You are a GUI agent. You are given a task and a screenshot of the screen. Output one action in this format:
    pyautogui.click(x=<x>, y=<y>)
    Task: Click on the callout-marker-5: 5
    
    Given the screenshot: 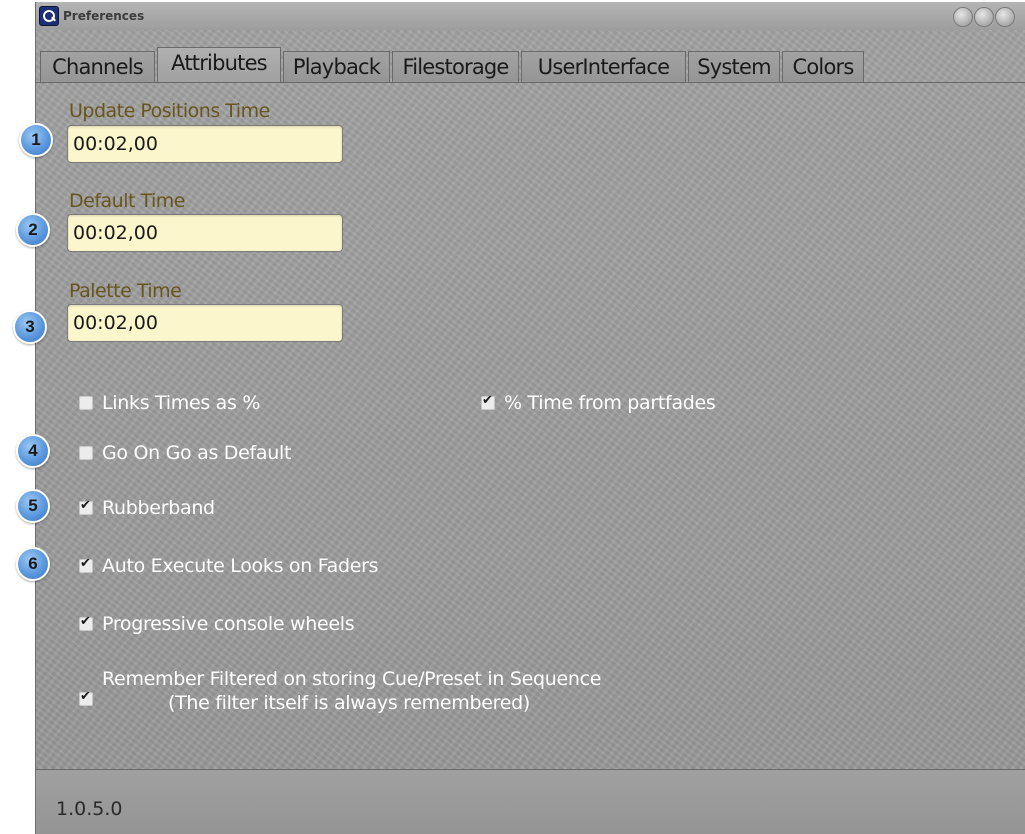 What is the action you would take?
    pyautogui.click(x=33, y=506)
    